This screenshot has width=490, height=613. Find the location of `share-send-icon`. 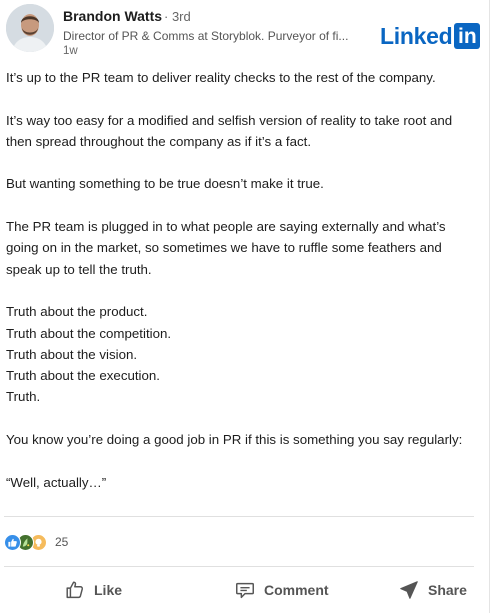

share-send-icon is located at coordinates (409, 590).